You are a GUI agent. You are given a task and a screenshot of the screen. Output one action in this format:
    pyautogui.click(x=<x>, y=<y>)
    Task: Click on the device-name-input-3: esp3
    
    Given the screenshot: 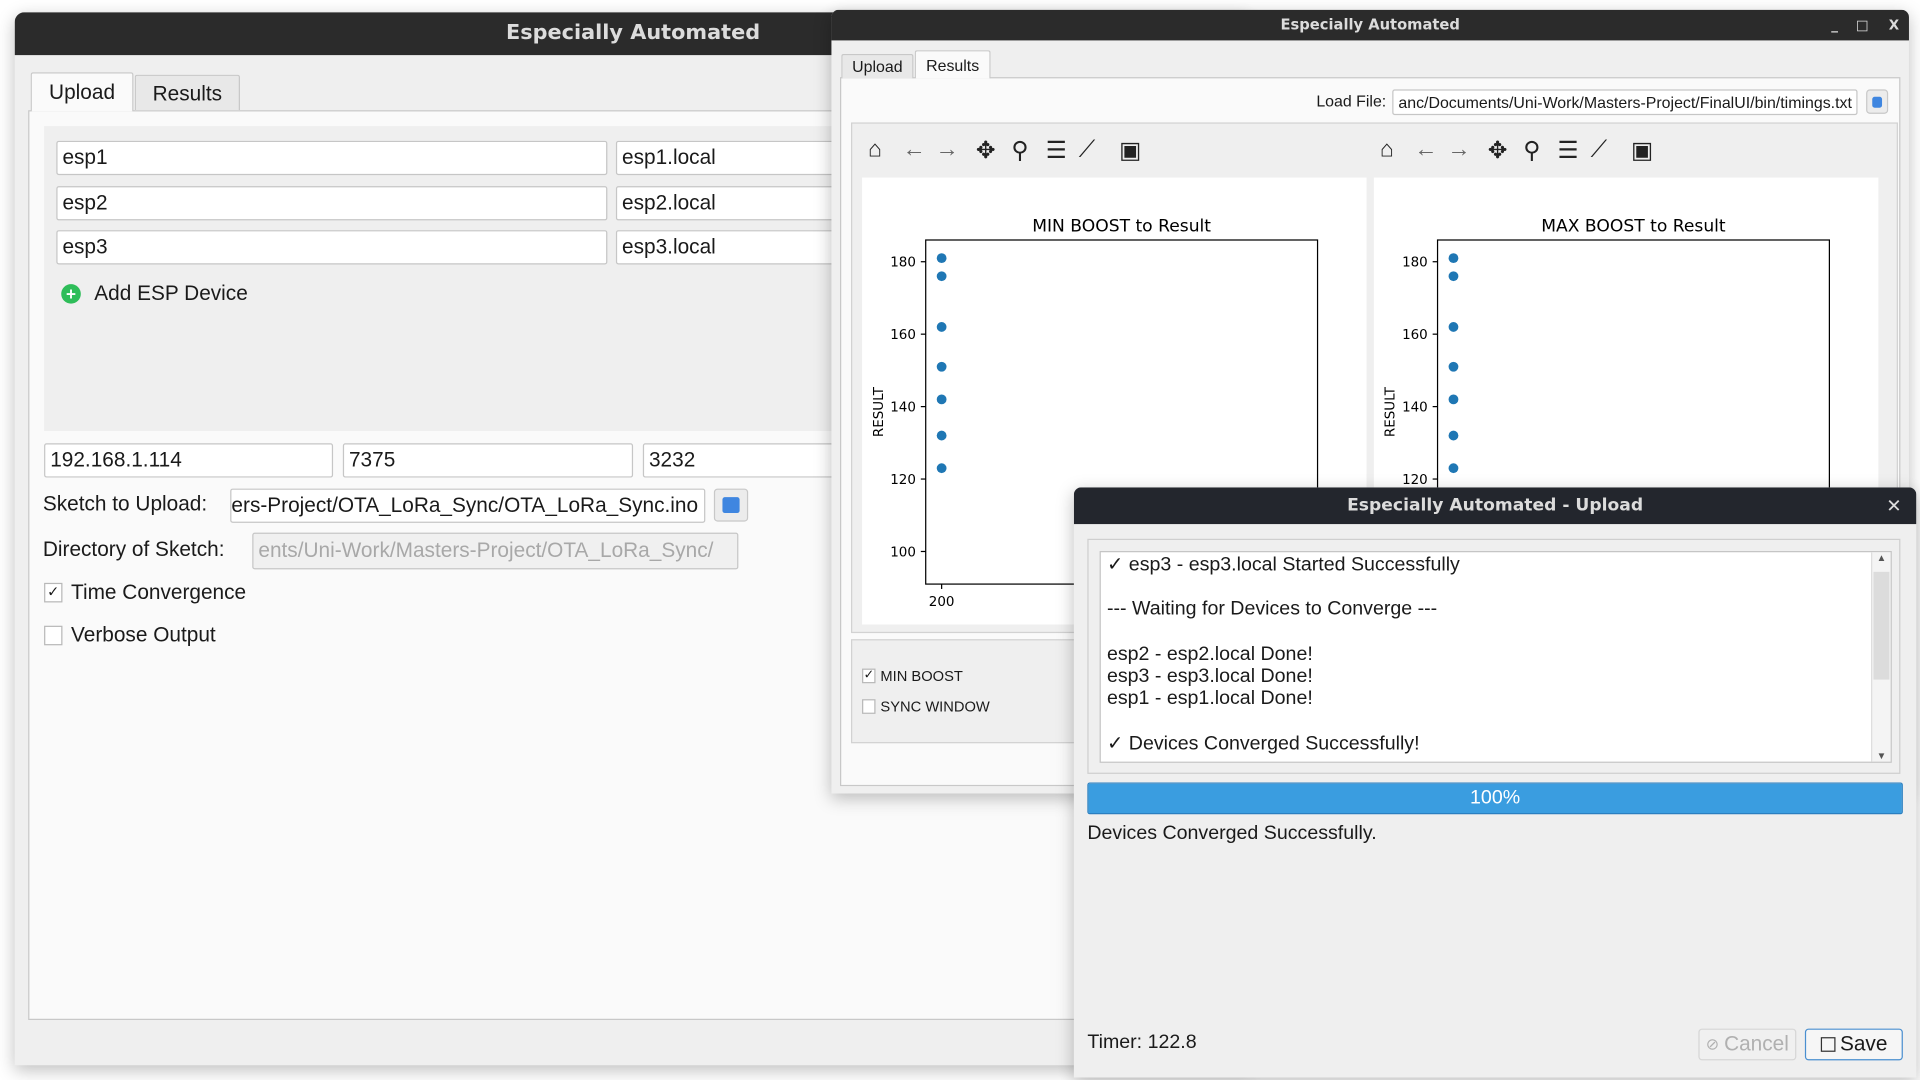 What is the action you would take?
    pyautogui.click(x=332, y=247)
    